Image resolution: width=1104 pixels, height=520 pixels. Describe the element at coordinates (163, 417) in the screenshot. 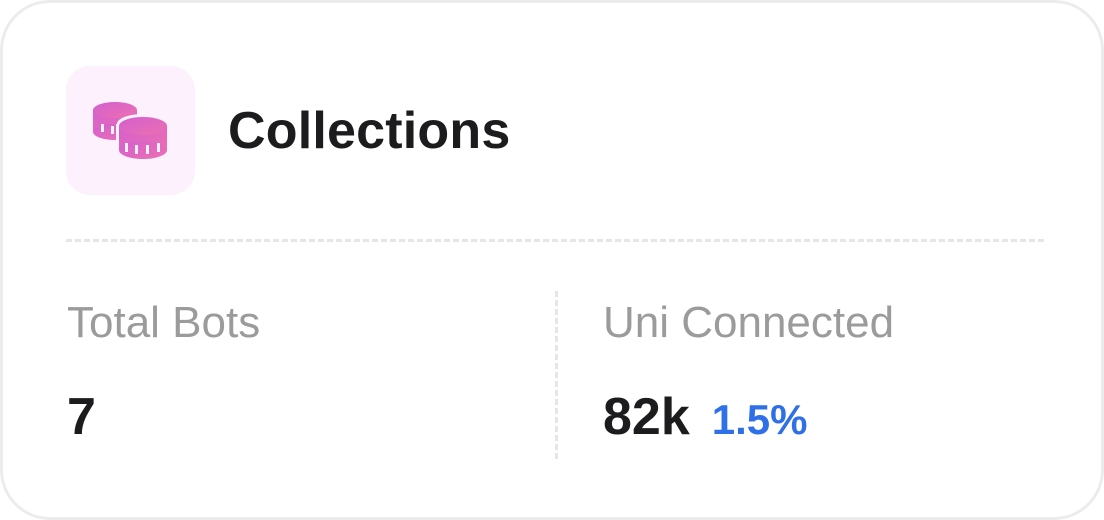

I see `stat-value-row: 7` at that location.